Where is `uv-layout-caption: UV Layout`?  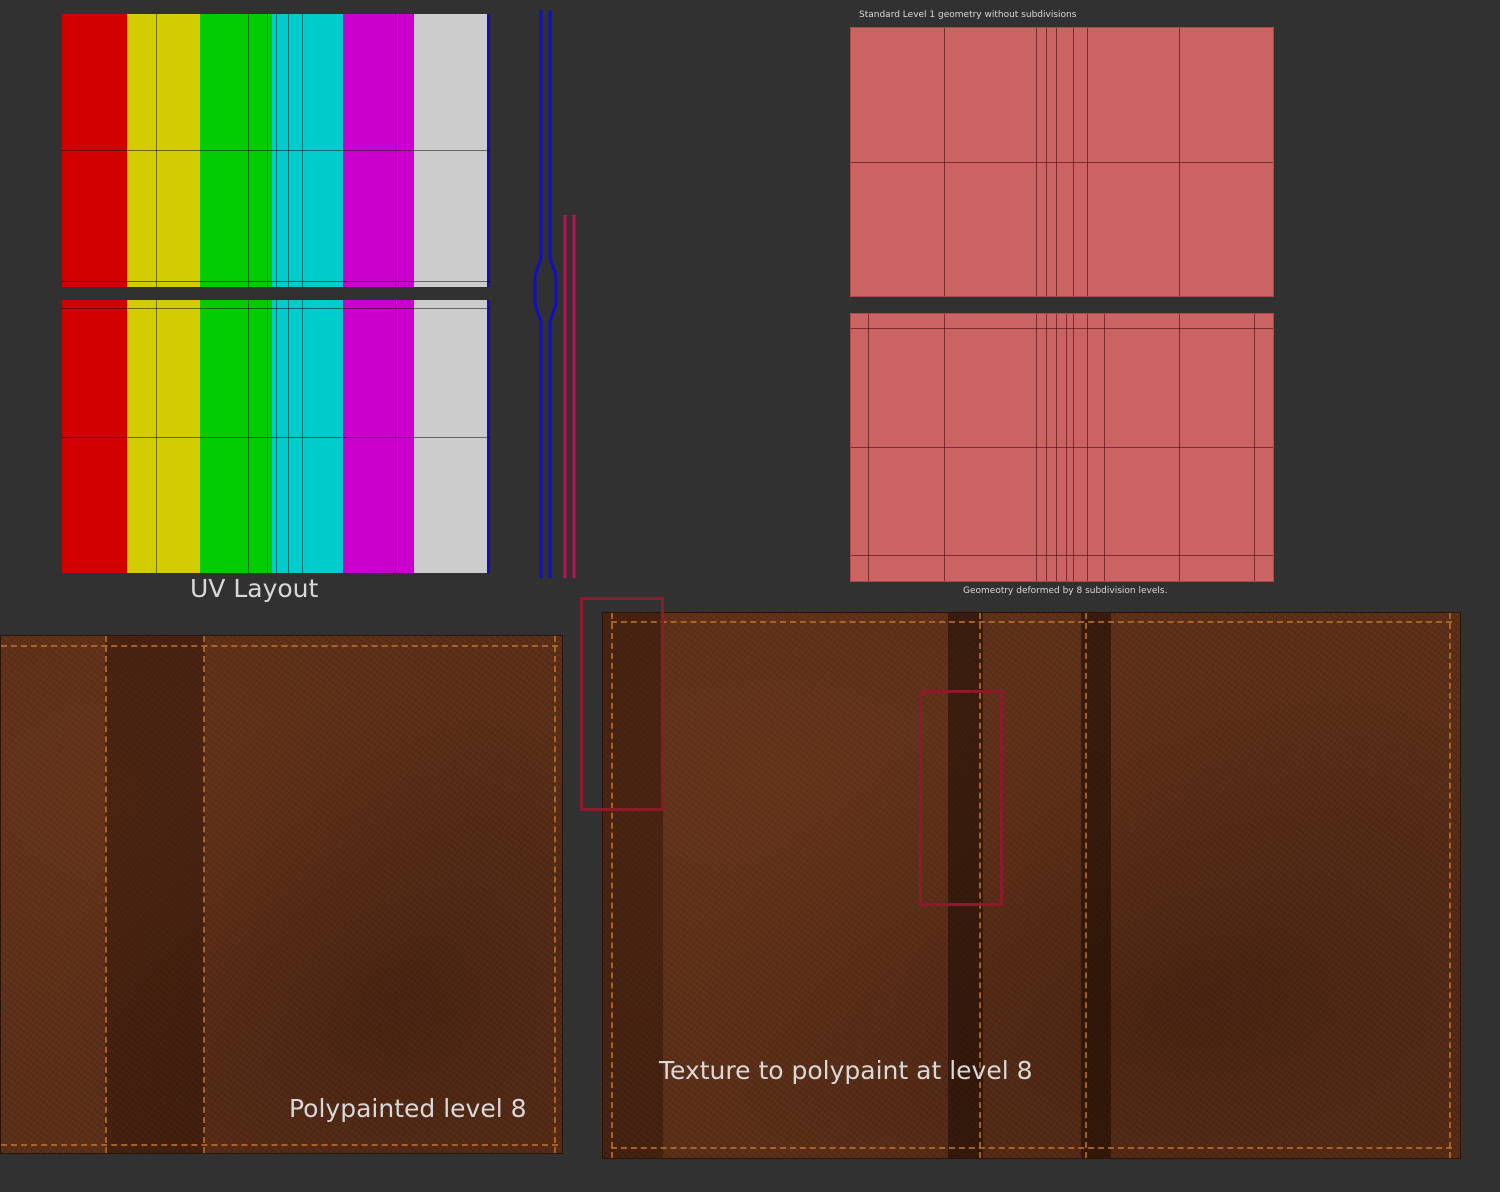 uv-layout-caption: UV Layout is located at coordinates (254, 588).